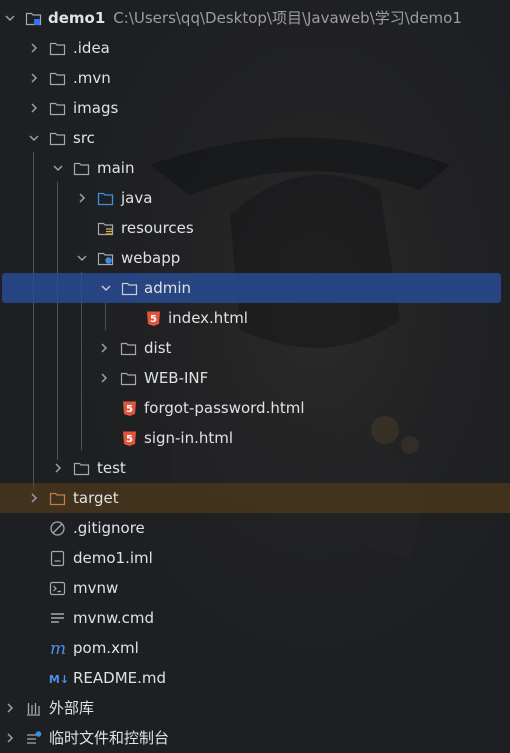  I want to click on tree-label: test, so click(111, 468).